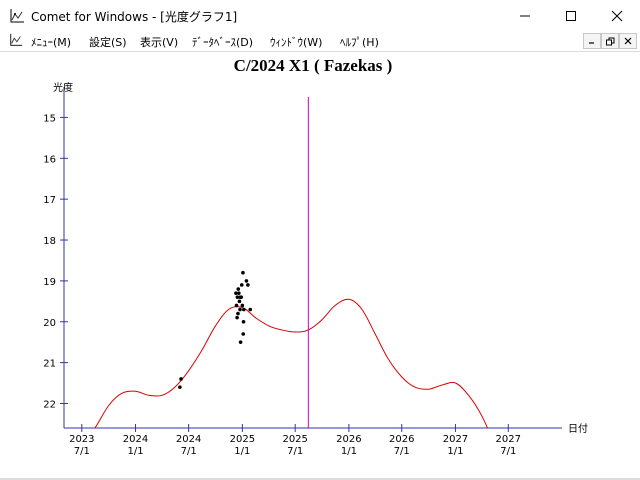 Image resolution: width=640 pixels, height=480 pixels. What do you see at coordinates (578, 428) in the screenshot?
I see `x-axis-label: 日付` at bounding box center [578, 428].